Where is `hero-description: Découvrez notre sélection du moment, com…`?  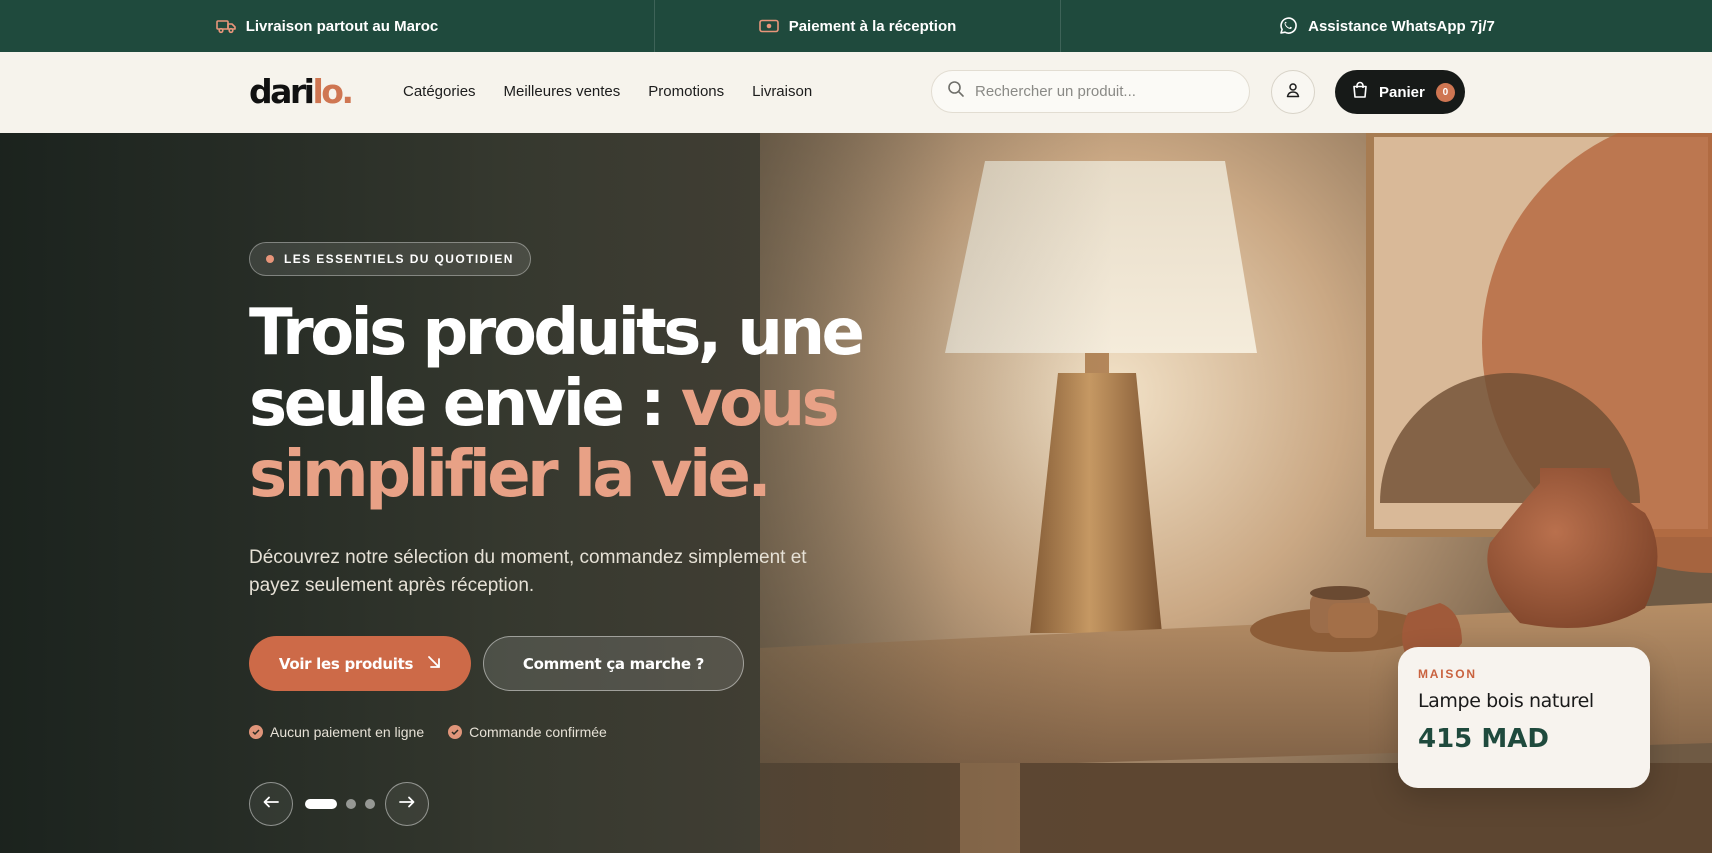
hero-description: Découvrez notre sélection du moment, com… is located at coordinates (528, 571).